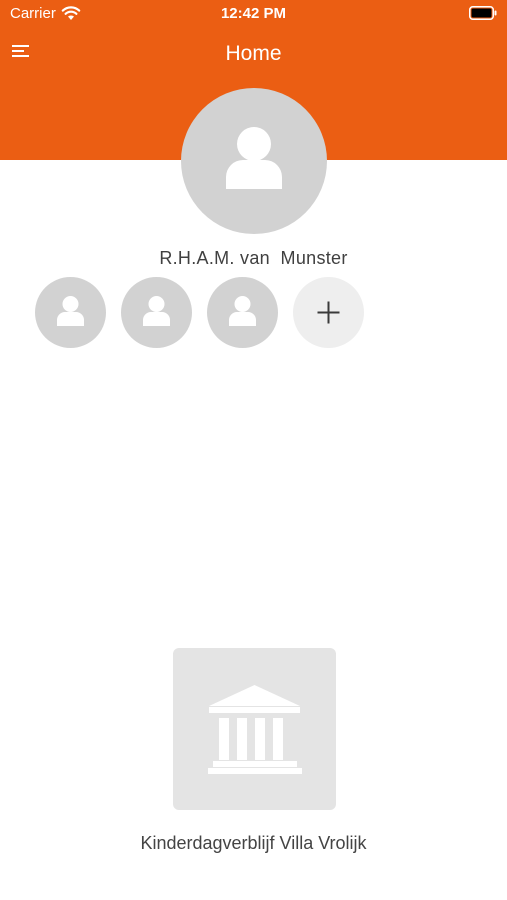 The height and width of the screenshot is (900, 507). Describe the element at coordinates (483, 13) in the screenshot. I see `battery-icon` at that location.